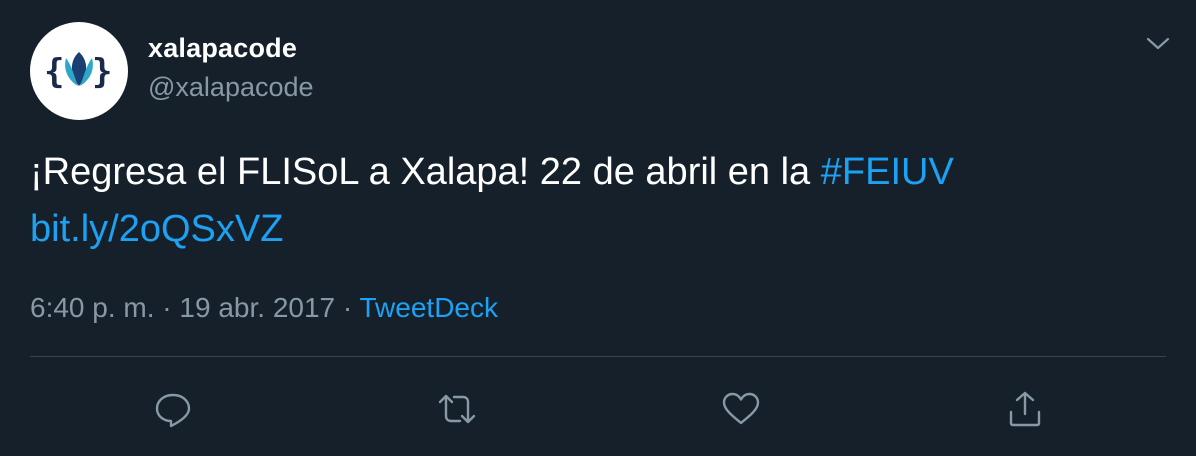 The width and height of the screenshot is (1196, 456). Describe the element at coordinates (231, 67) in the screenshot. I see `author: xalapacode @xalapacode` at that location.